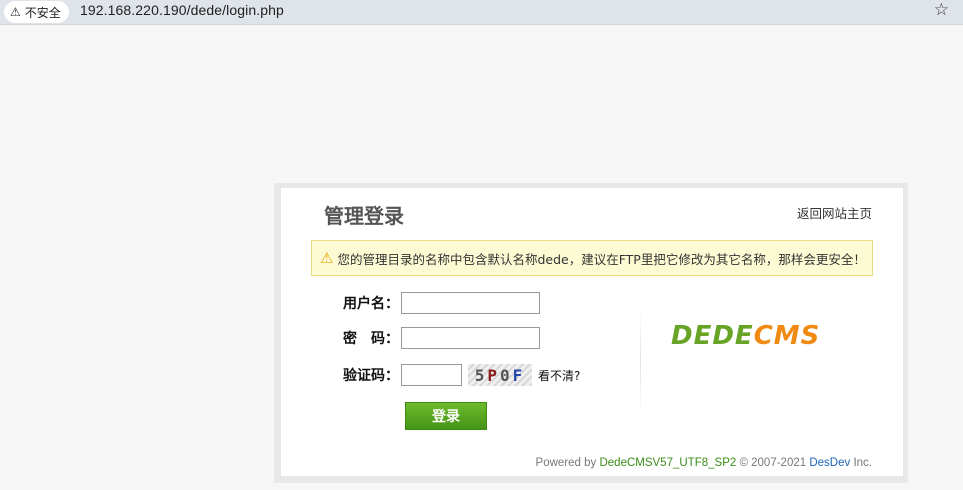 This screenshot has height=490, width=963. What do you see at coordinates (371, 376) in the screenshot?
I see `captcha-label: 验证码：` at bounding box center [371, 376].